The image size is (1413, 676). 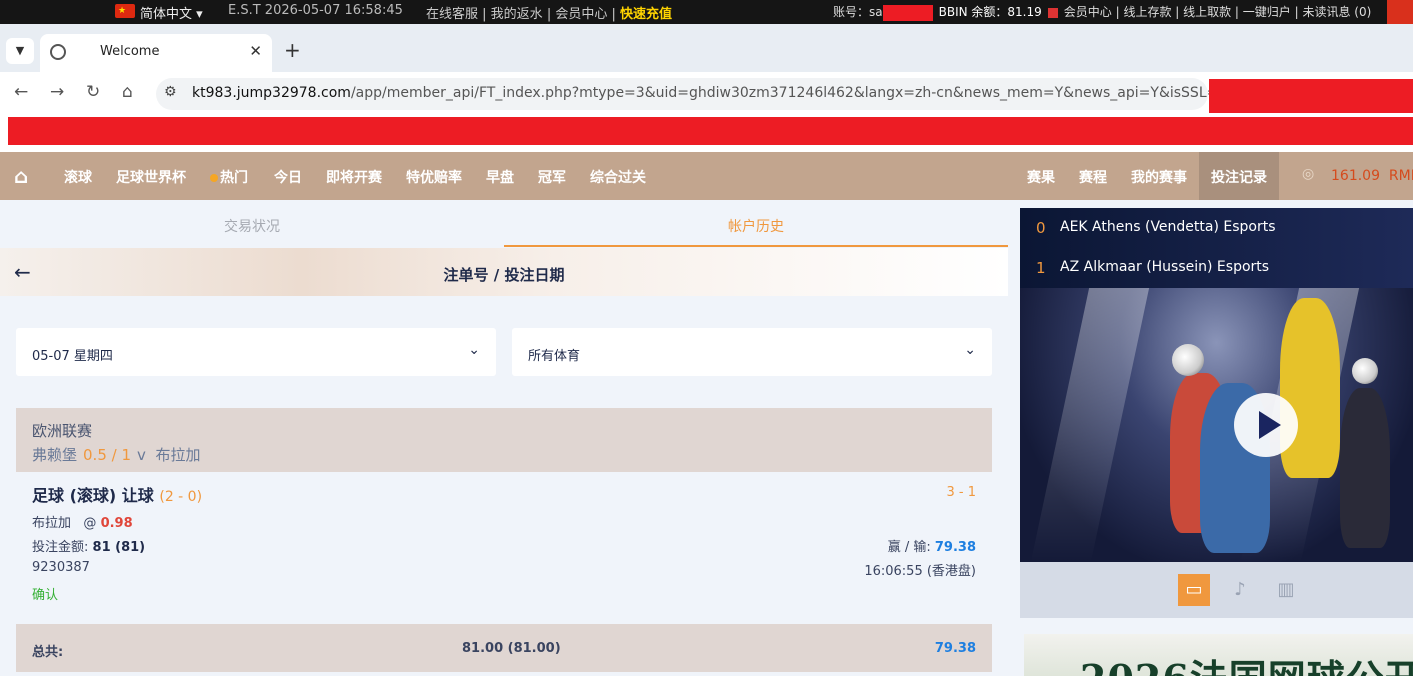 What do you see at coordinates (1216, 590) in the screenshot?
I see `video-controls: ▭ ♪ ▥` at bounding box center [1216, 590].